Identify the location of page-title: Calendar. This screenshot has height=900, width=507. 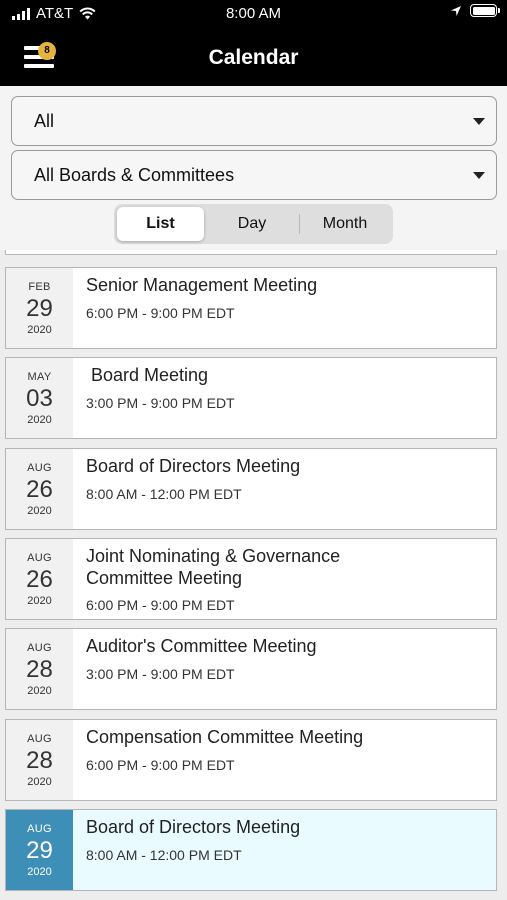
(253, 57).